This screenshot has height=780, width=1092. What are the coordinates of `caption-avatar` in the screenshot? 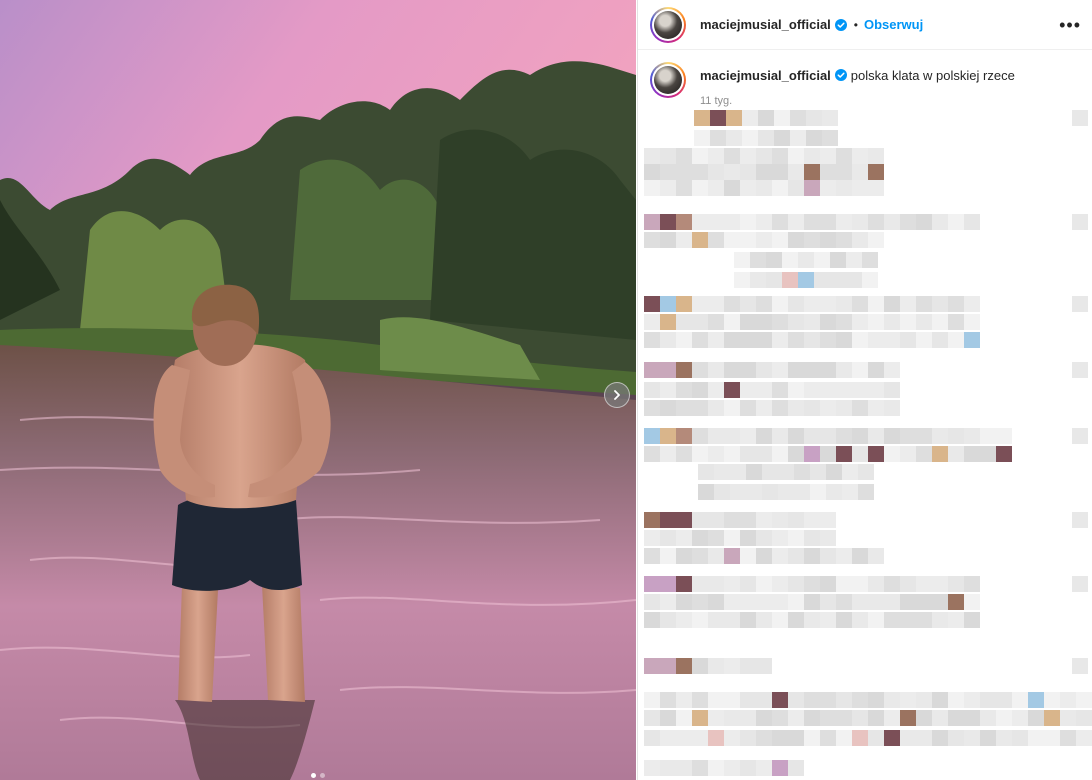 It's located at (668, 80).